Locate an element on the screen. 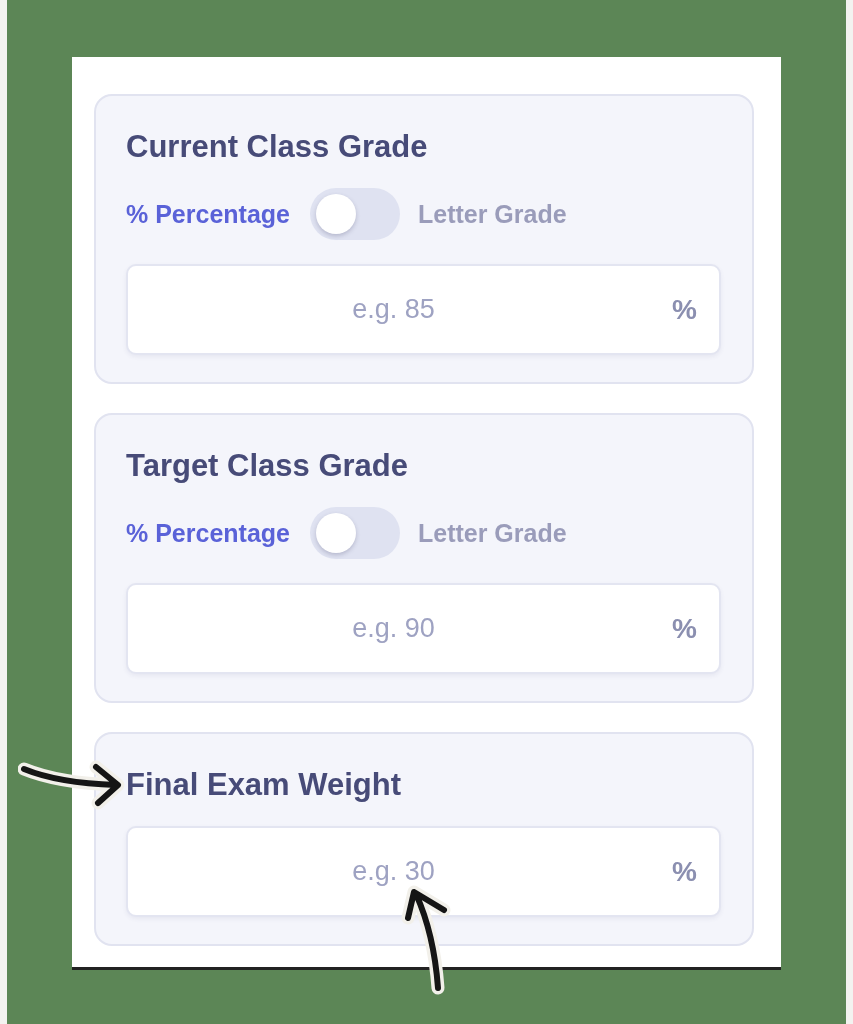 The image size is (853, 1024). card-title: Target Class Grade is located at coordinates (267, 466).